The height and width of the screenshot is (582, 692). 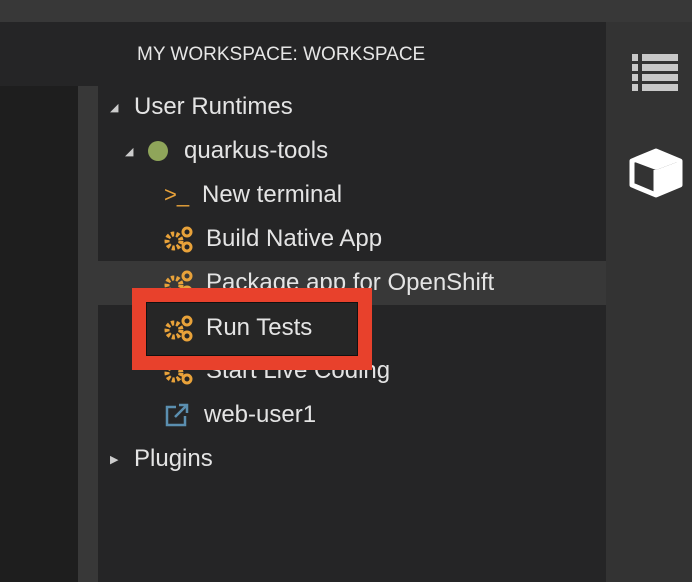 What do you see at coordinates (649, 302) in the screenshot?
I see `activity-bar` at bounding box center [649, 302].